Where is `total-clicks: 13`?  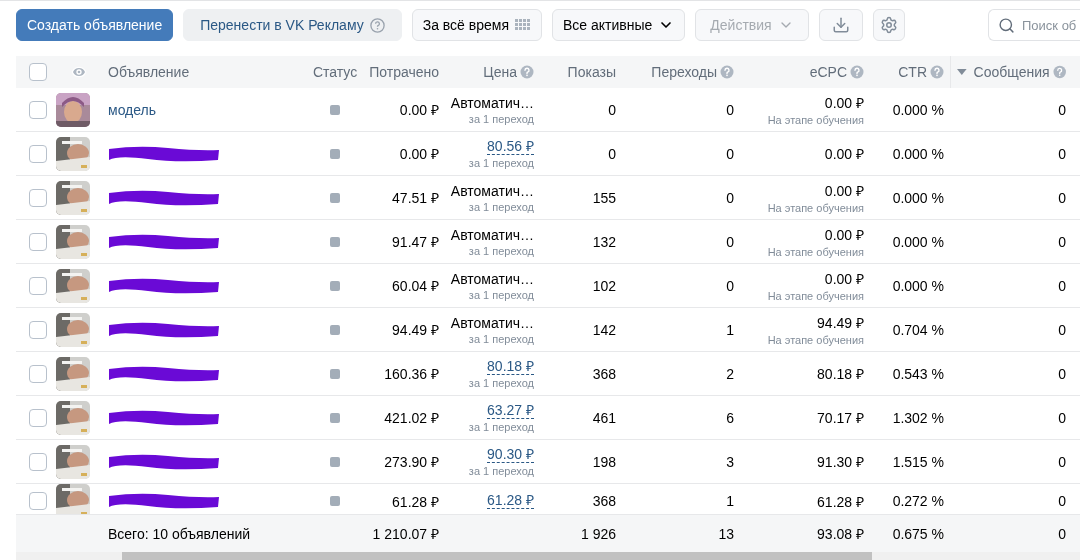 total-clicks: 13 is located at coordinates (726, 533).